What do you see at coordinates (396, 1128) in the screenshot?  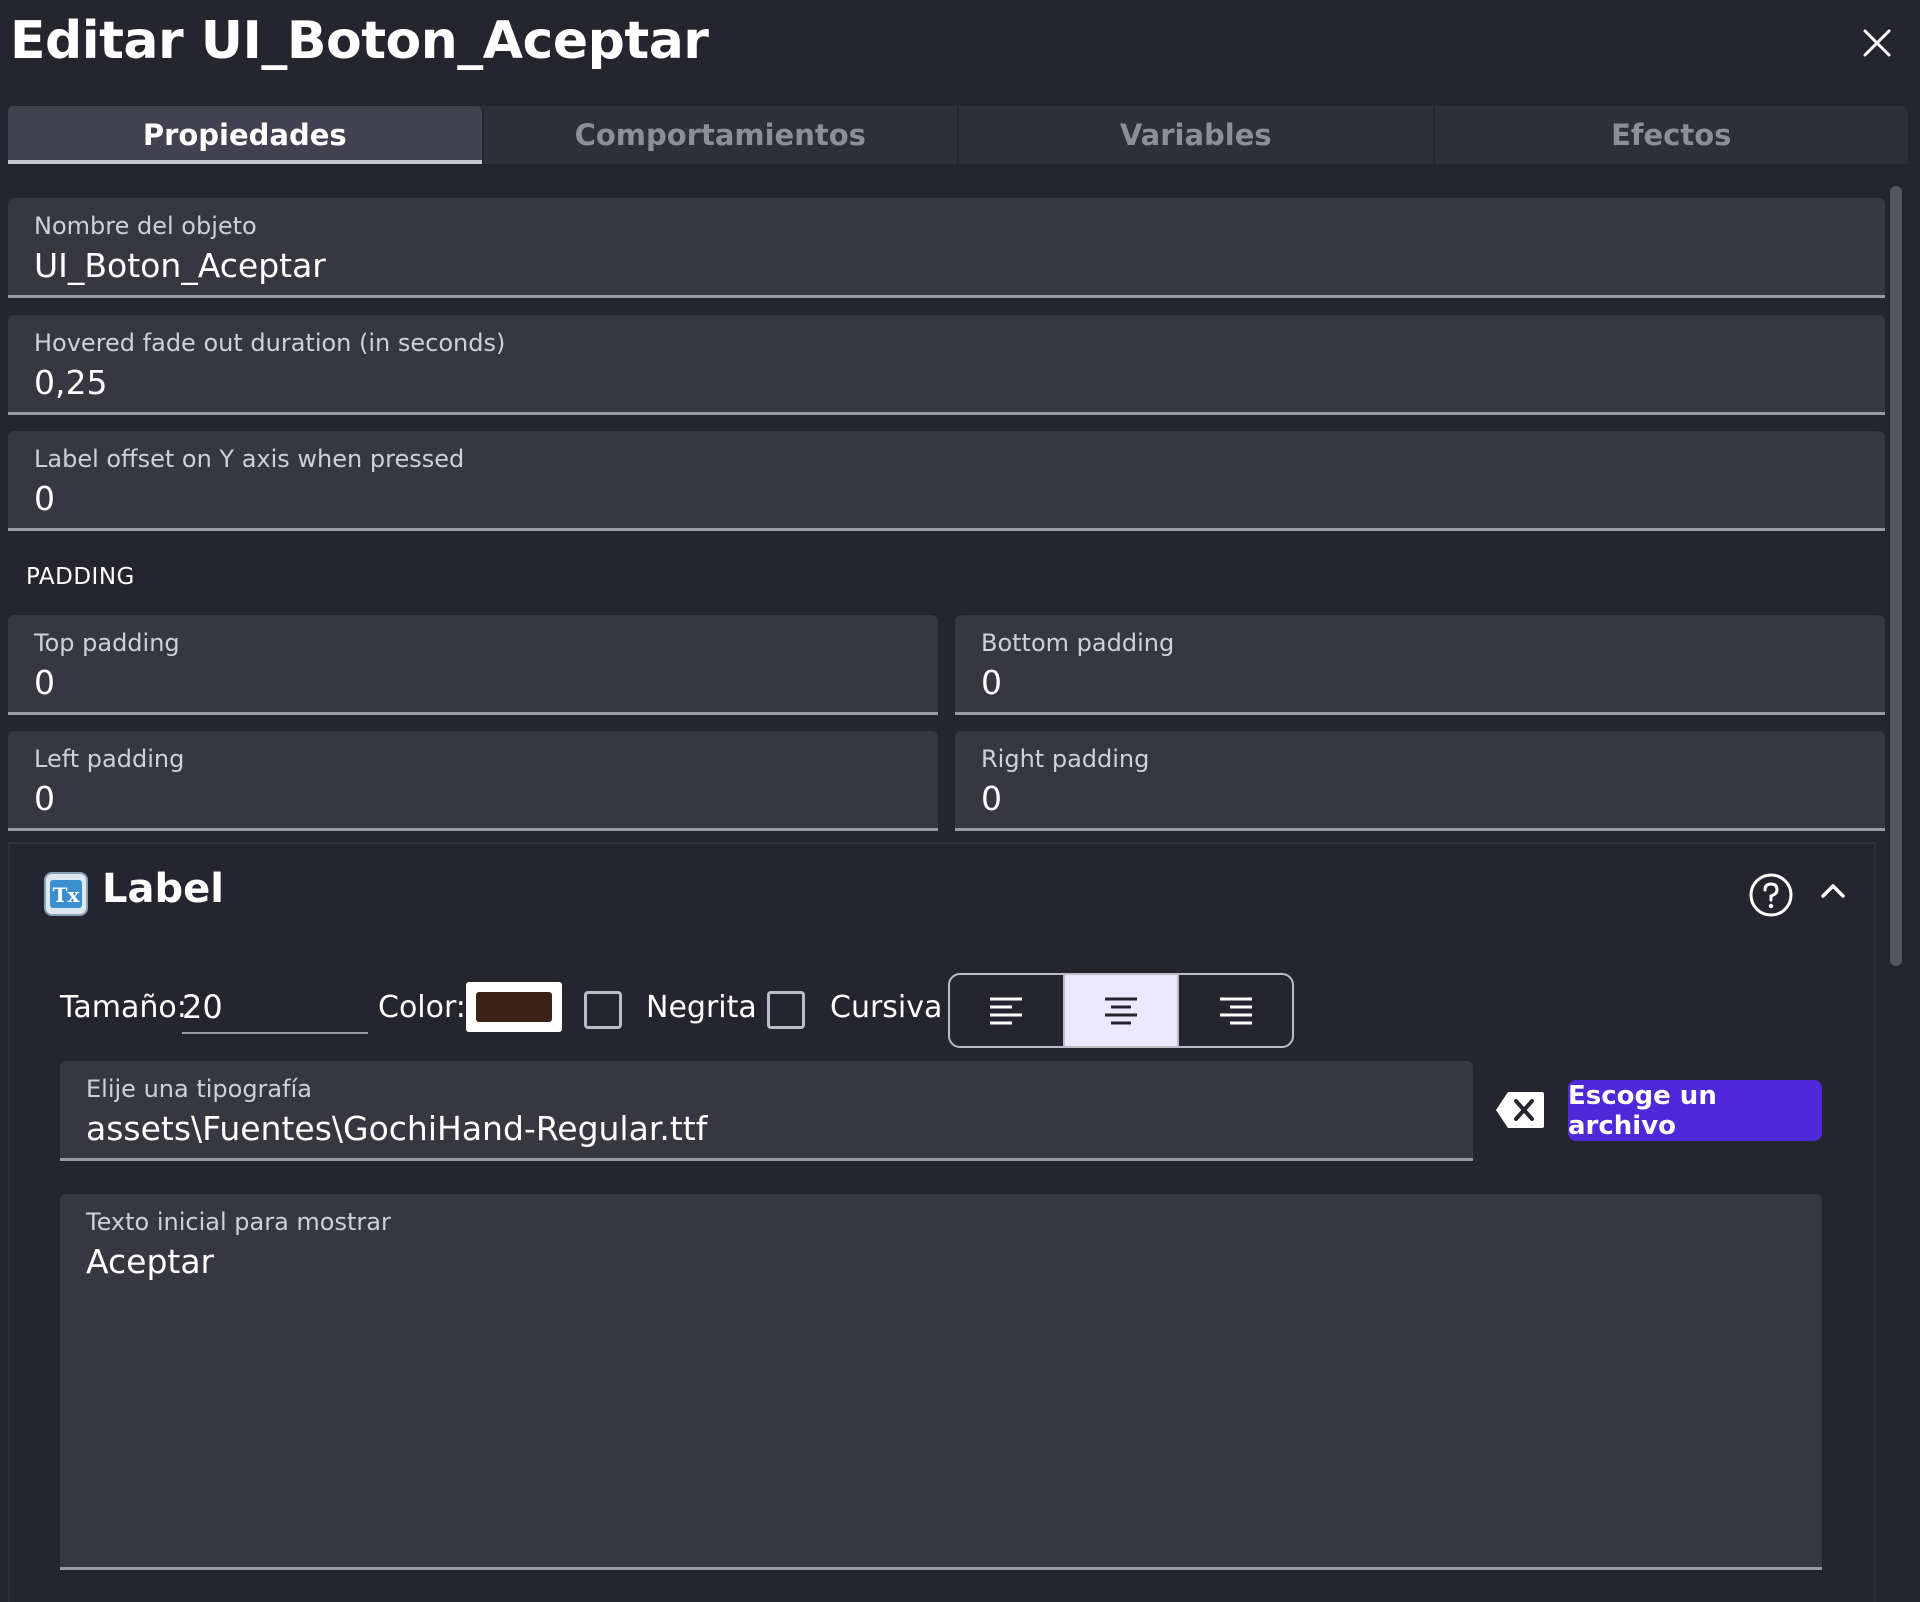 I see `font-file-value: assets\Fuentes\GochiHand-Regular.ttf` at bounding box center [396, 1128].